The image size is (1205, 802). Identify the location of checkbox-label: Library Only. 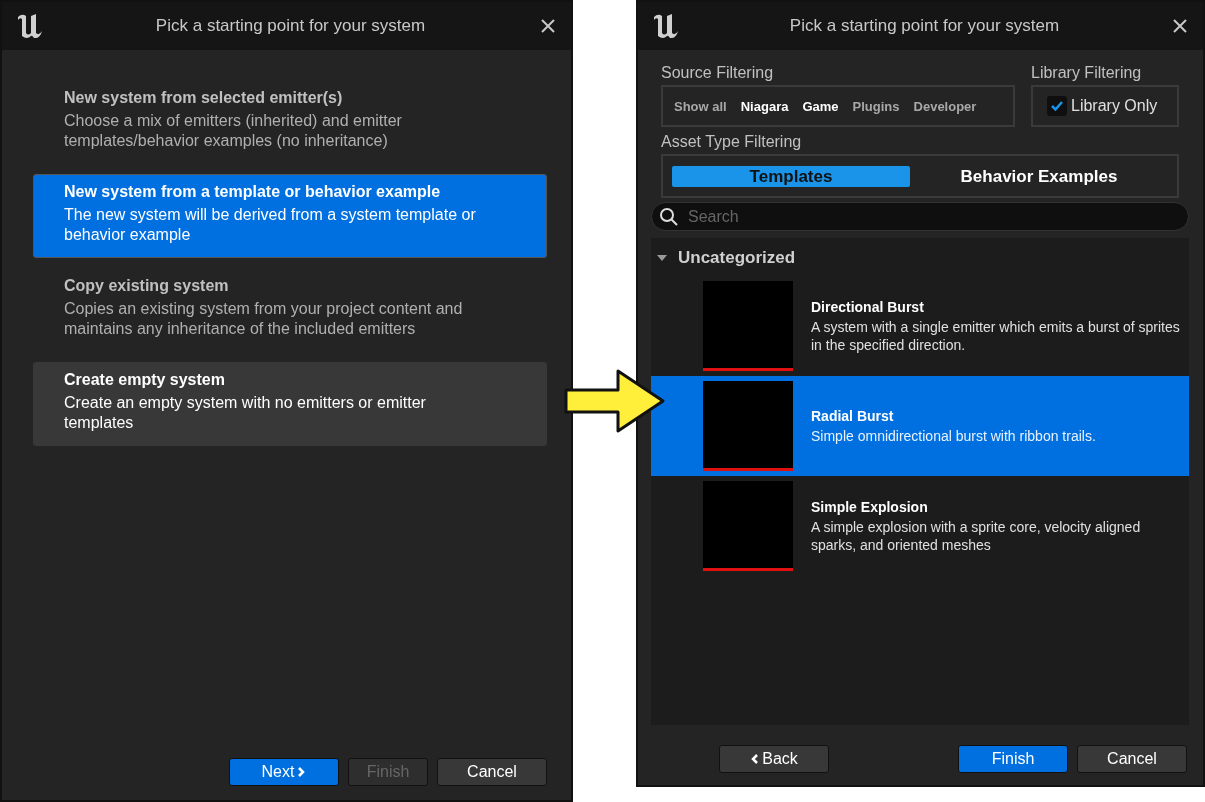
(1114, 106).